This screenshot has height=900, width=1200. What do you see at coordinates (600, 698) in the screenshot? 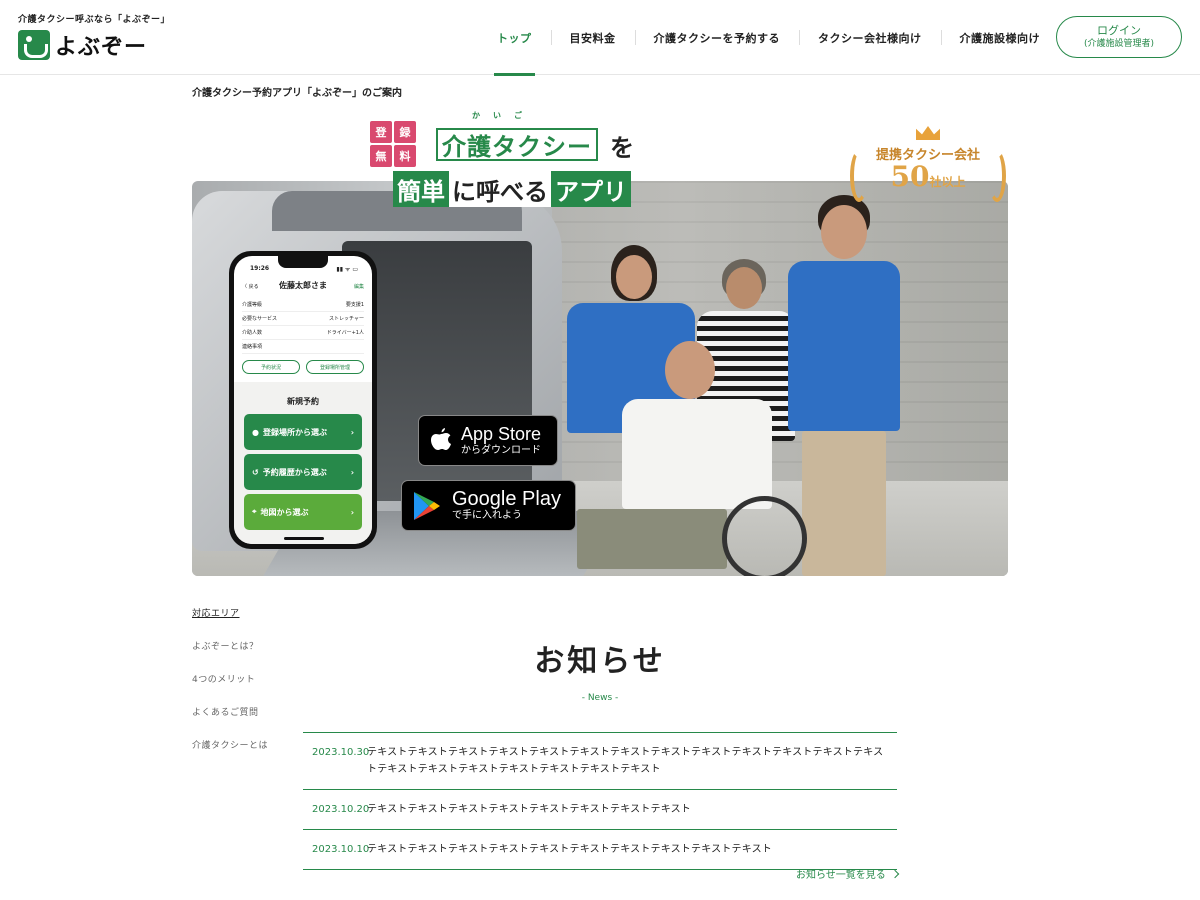
I see `news-subtitle: - News -` at bounding box center [600, 698].